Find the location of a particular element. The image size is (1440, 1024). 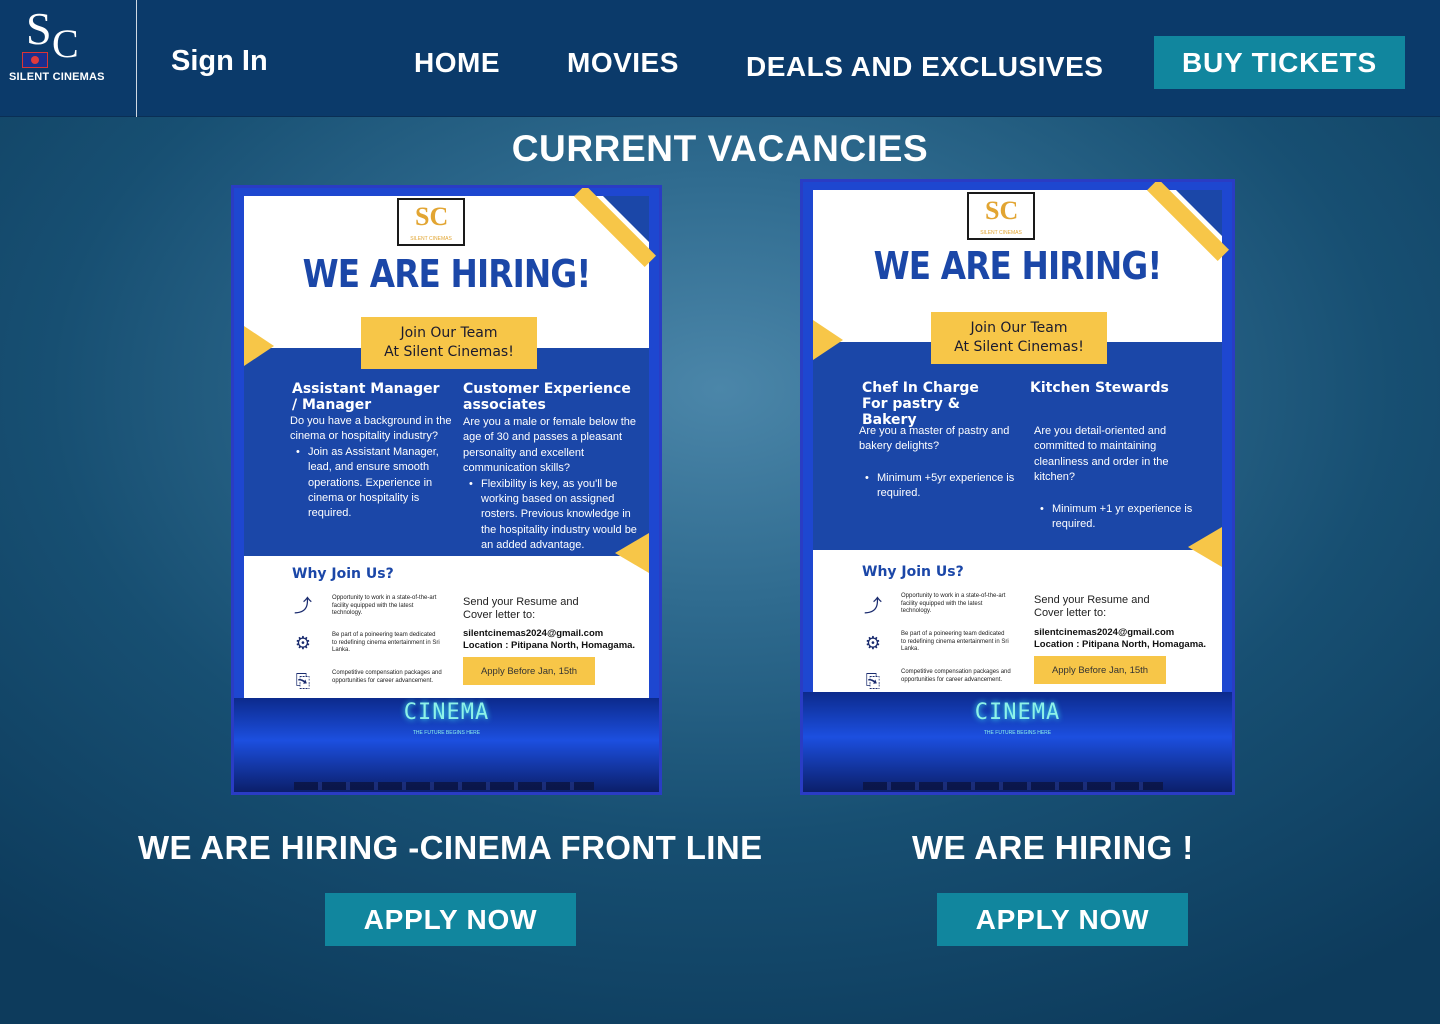

role-title: Chef In Charge For pastry & Bakery is located at coordinates (920, 404).